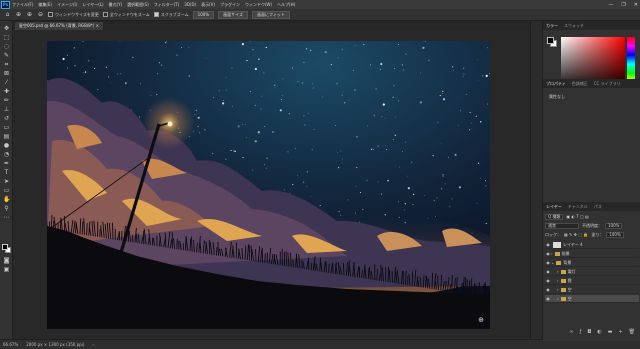 This screenshot has height=349, width=640. Describe the element at coordinates (166, 5) in the screenshot. I see `menu-filter: フィルター(T)` at that location.